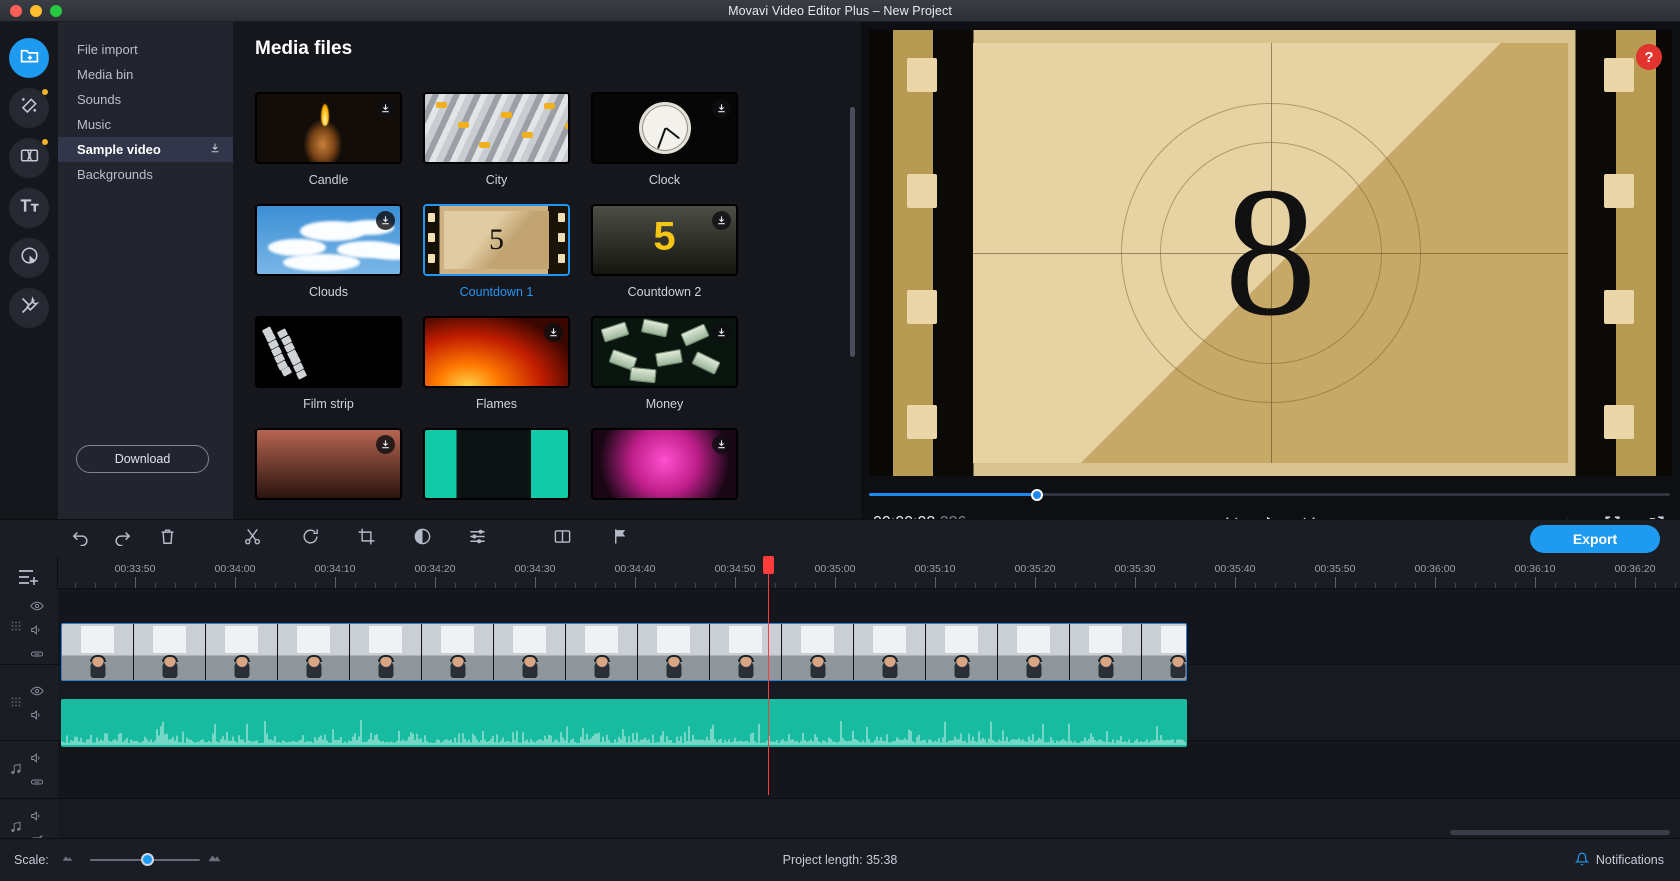 The image size is (1680, 881). I want to click on split-view-icon, so click(562, 539).